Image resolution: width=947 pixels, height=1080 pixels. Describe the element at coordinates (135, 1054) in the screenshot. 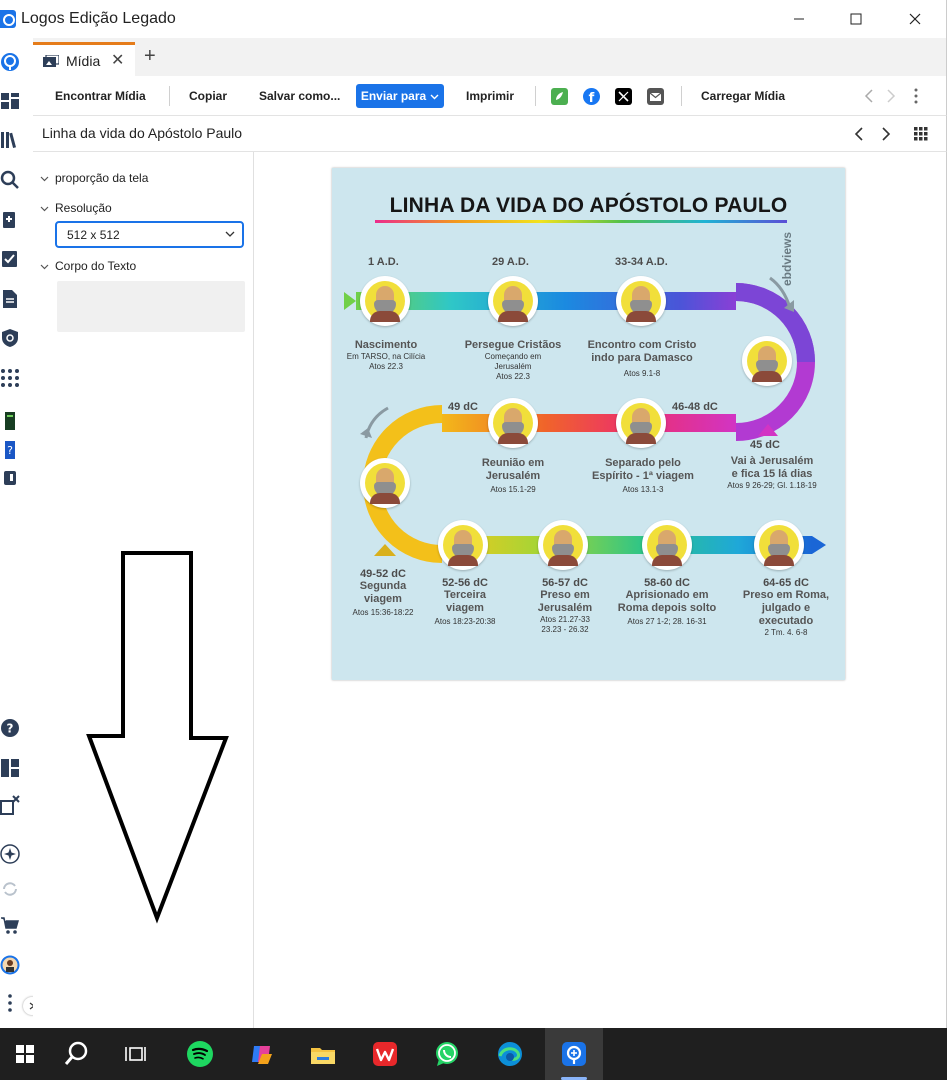

I see `task-view-icon` at that location.